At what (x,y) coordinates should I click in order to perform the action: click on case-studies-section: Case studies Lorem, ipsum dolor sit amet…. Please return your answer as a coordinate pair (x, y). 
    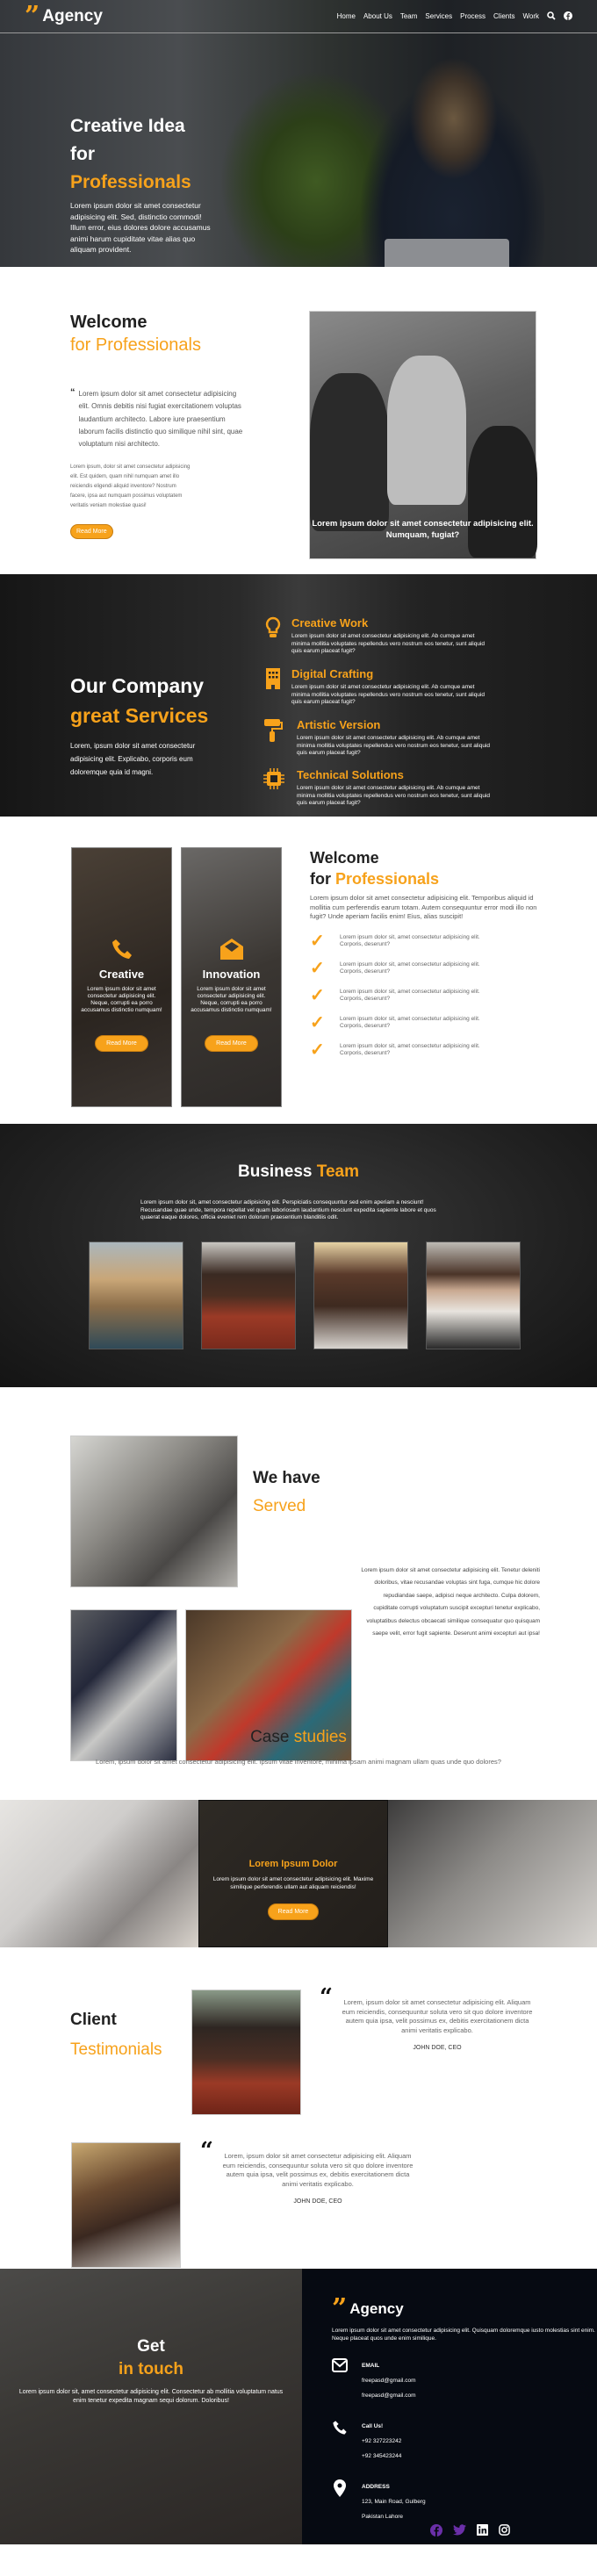
    Looking at the image, I should click on (298, 1839).